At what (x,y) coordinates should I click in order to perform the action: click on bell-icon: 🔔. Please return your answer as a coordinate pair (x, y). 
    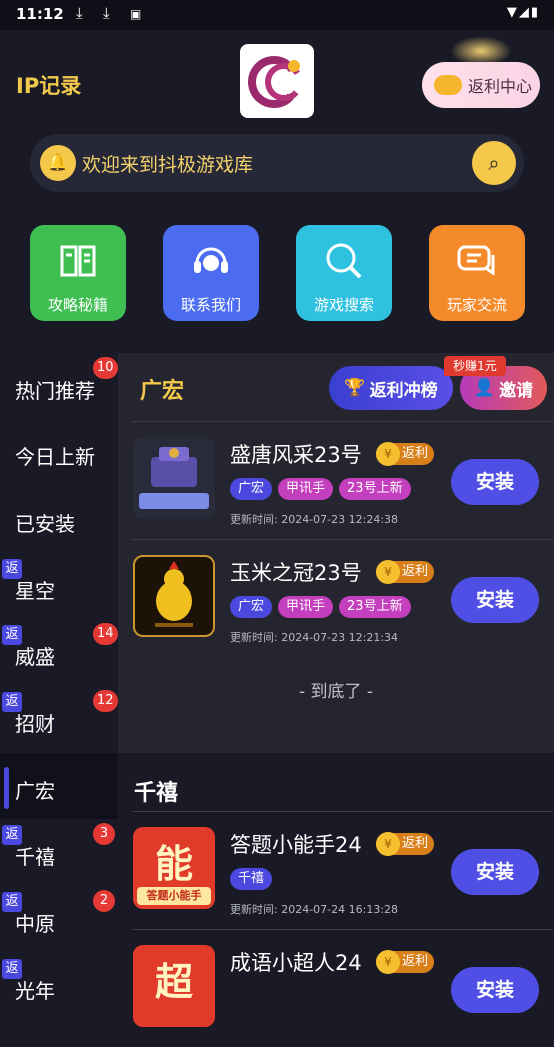
    Looking at the image, I should click on (58, 163).